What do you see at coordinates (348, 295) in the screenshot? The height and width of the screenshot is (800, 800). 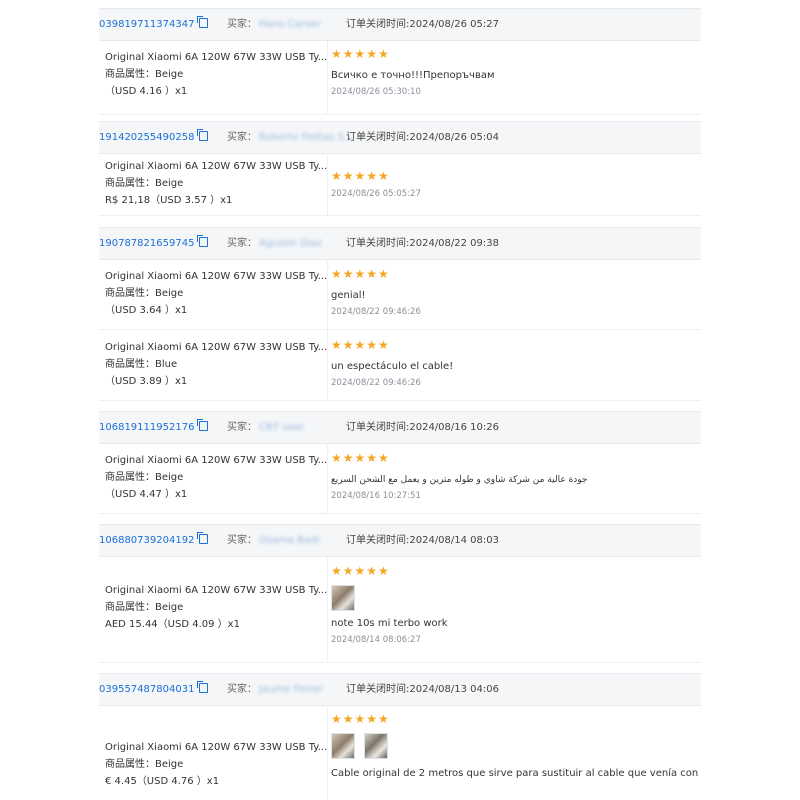 I see `review-text: genial!` at bounding box center [348, 295].